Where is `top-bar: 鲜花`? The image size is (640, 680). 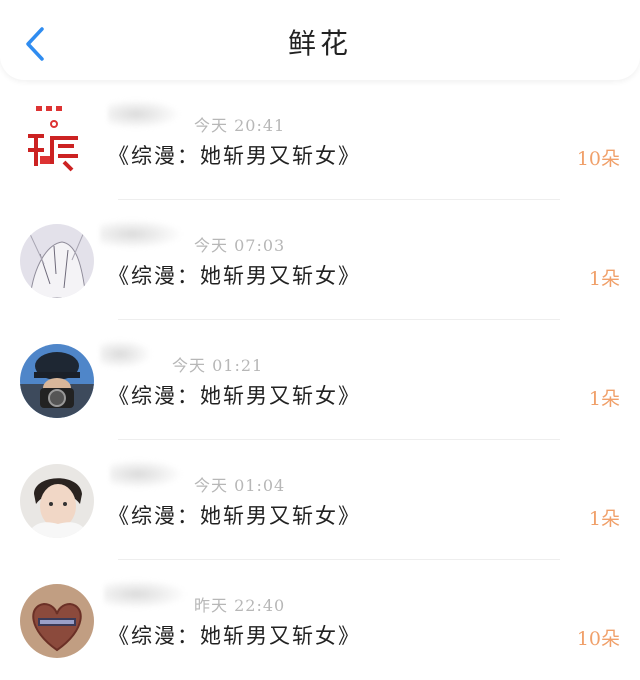
top-bar: 鲜花 is located at coordinates (320, 40).